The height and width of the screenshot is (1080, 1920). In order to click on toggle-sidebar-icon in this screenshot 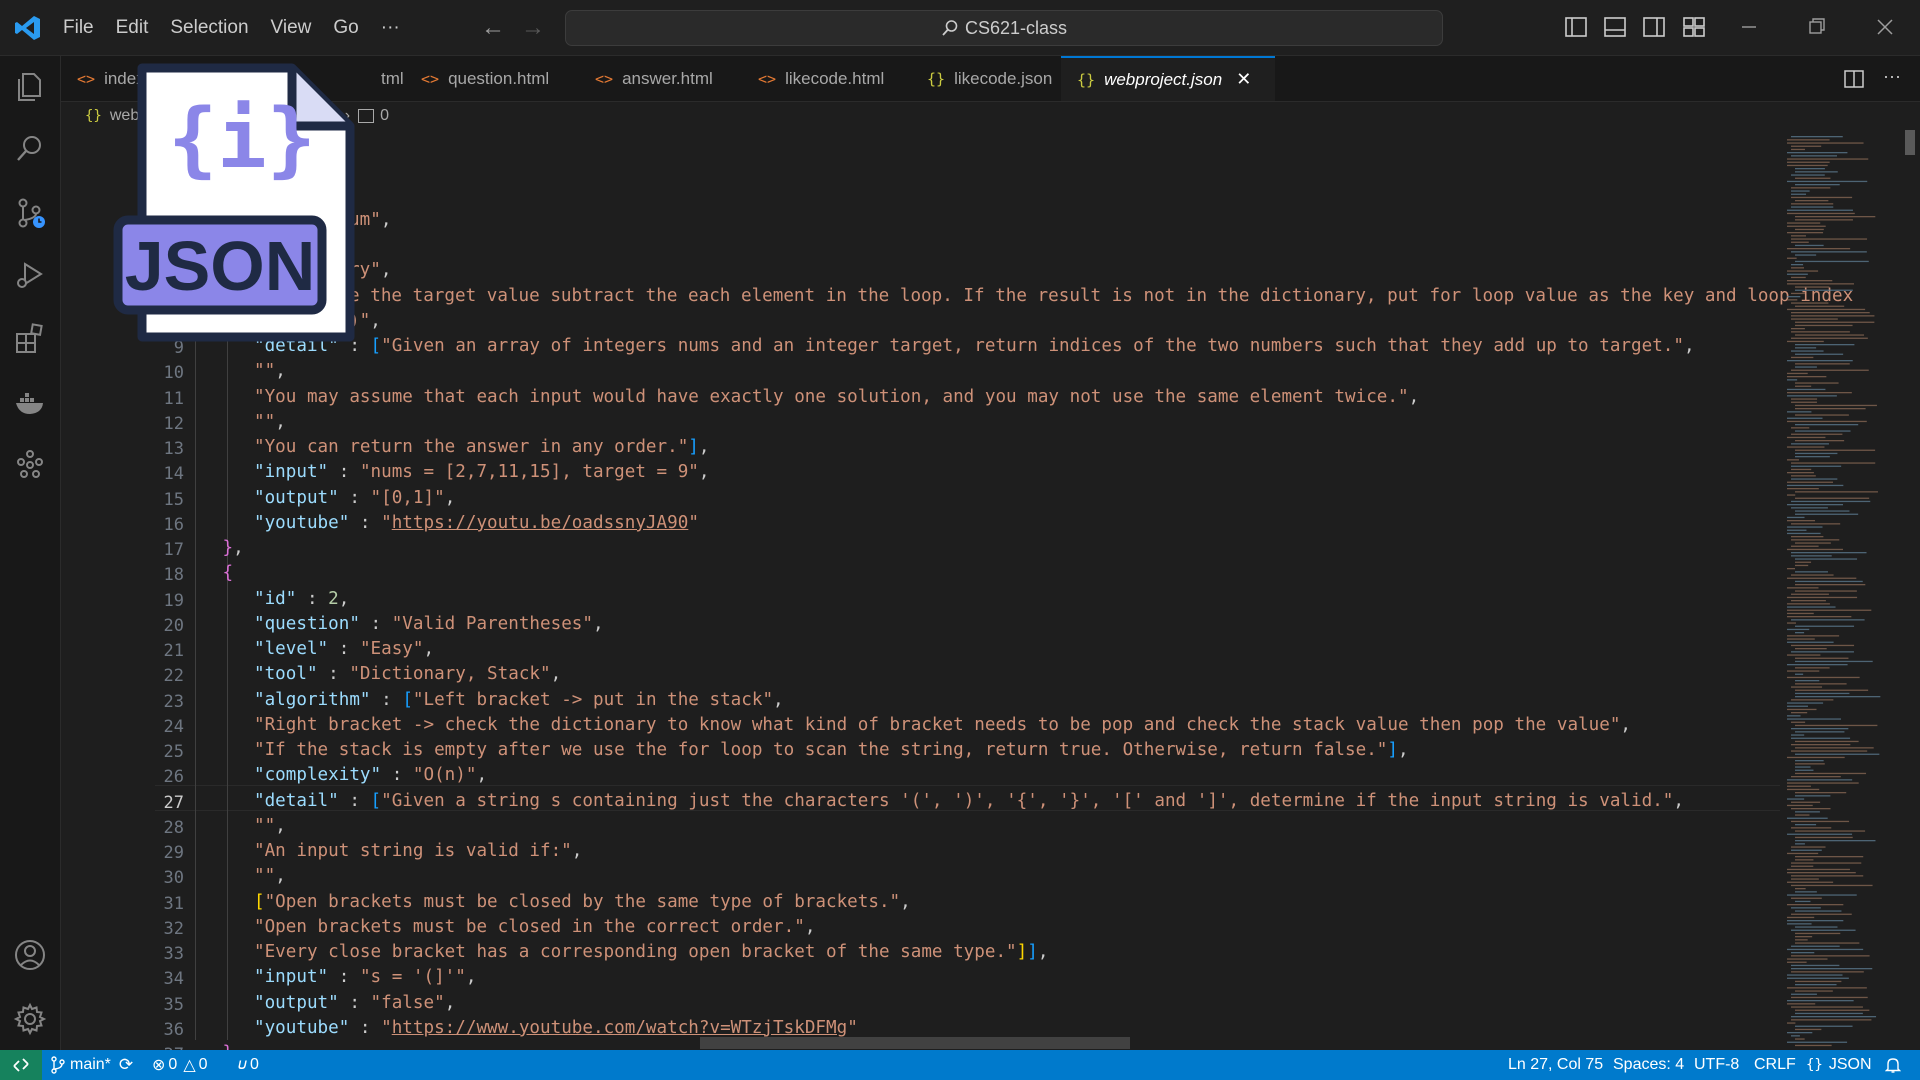, I will do `click(1576, 27)`.